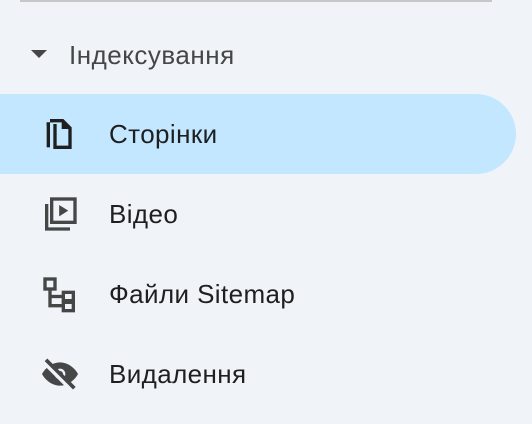 Image resolution: width=532 pixels, height=424 pixels. I want to click on removals-icon, so click(60, 374).